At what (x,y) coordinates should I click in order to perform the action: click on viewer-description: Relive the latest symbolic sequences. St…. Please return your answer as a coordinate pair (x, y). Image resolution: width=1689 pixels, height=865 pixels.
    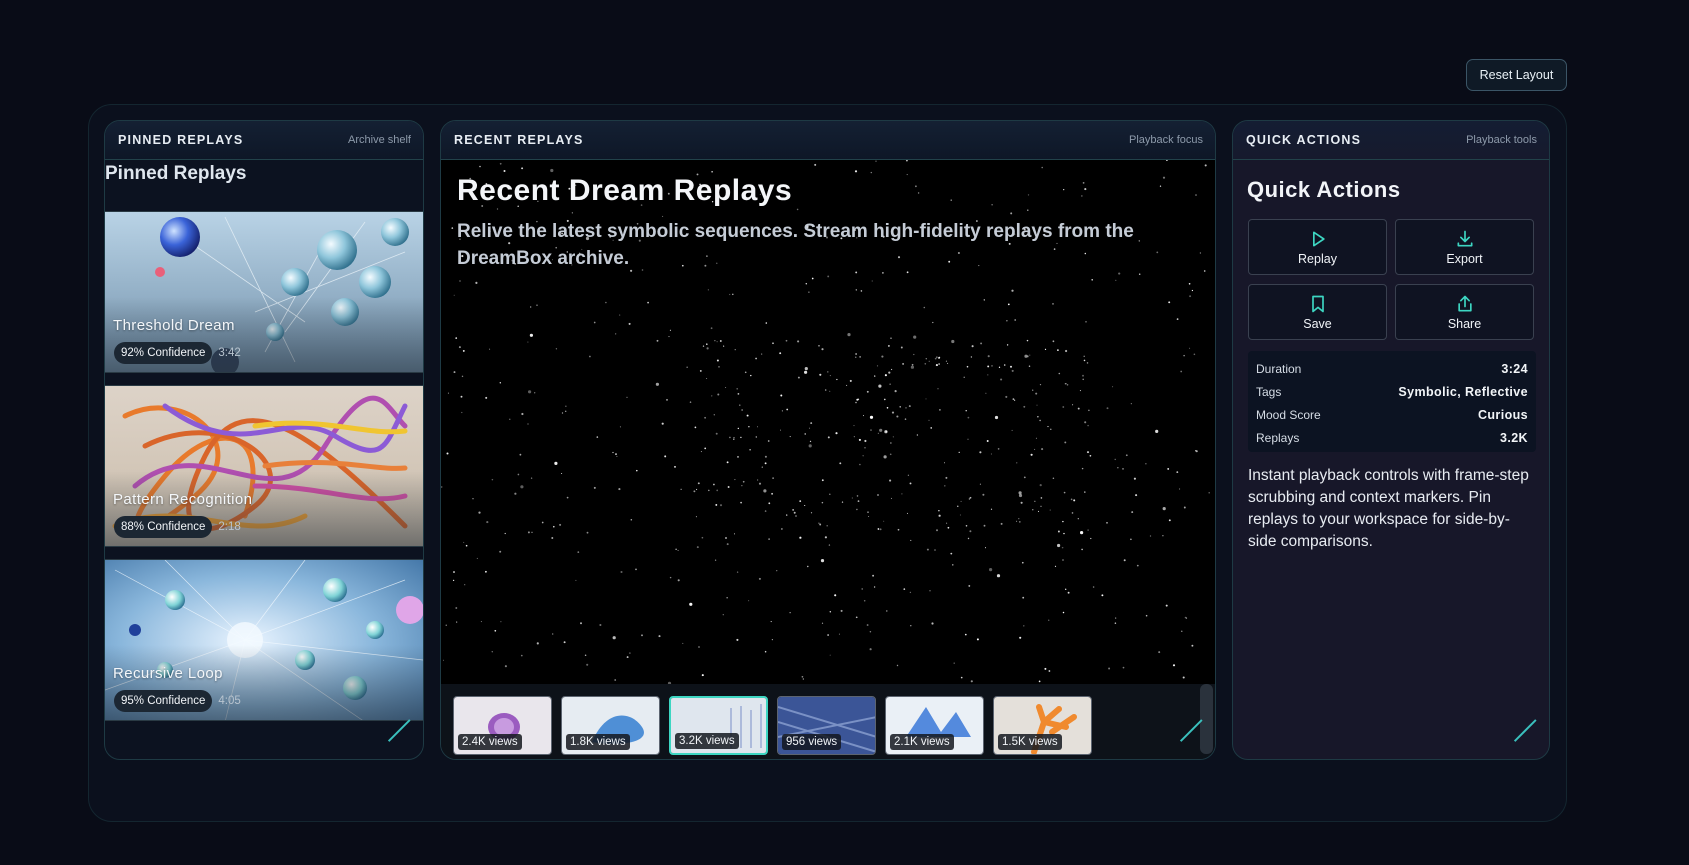
    Looking at the image, I should click on (795, 245).